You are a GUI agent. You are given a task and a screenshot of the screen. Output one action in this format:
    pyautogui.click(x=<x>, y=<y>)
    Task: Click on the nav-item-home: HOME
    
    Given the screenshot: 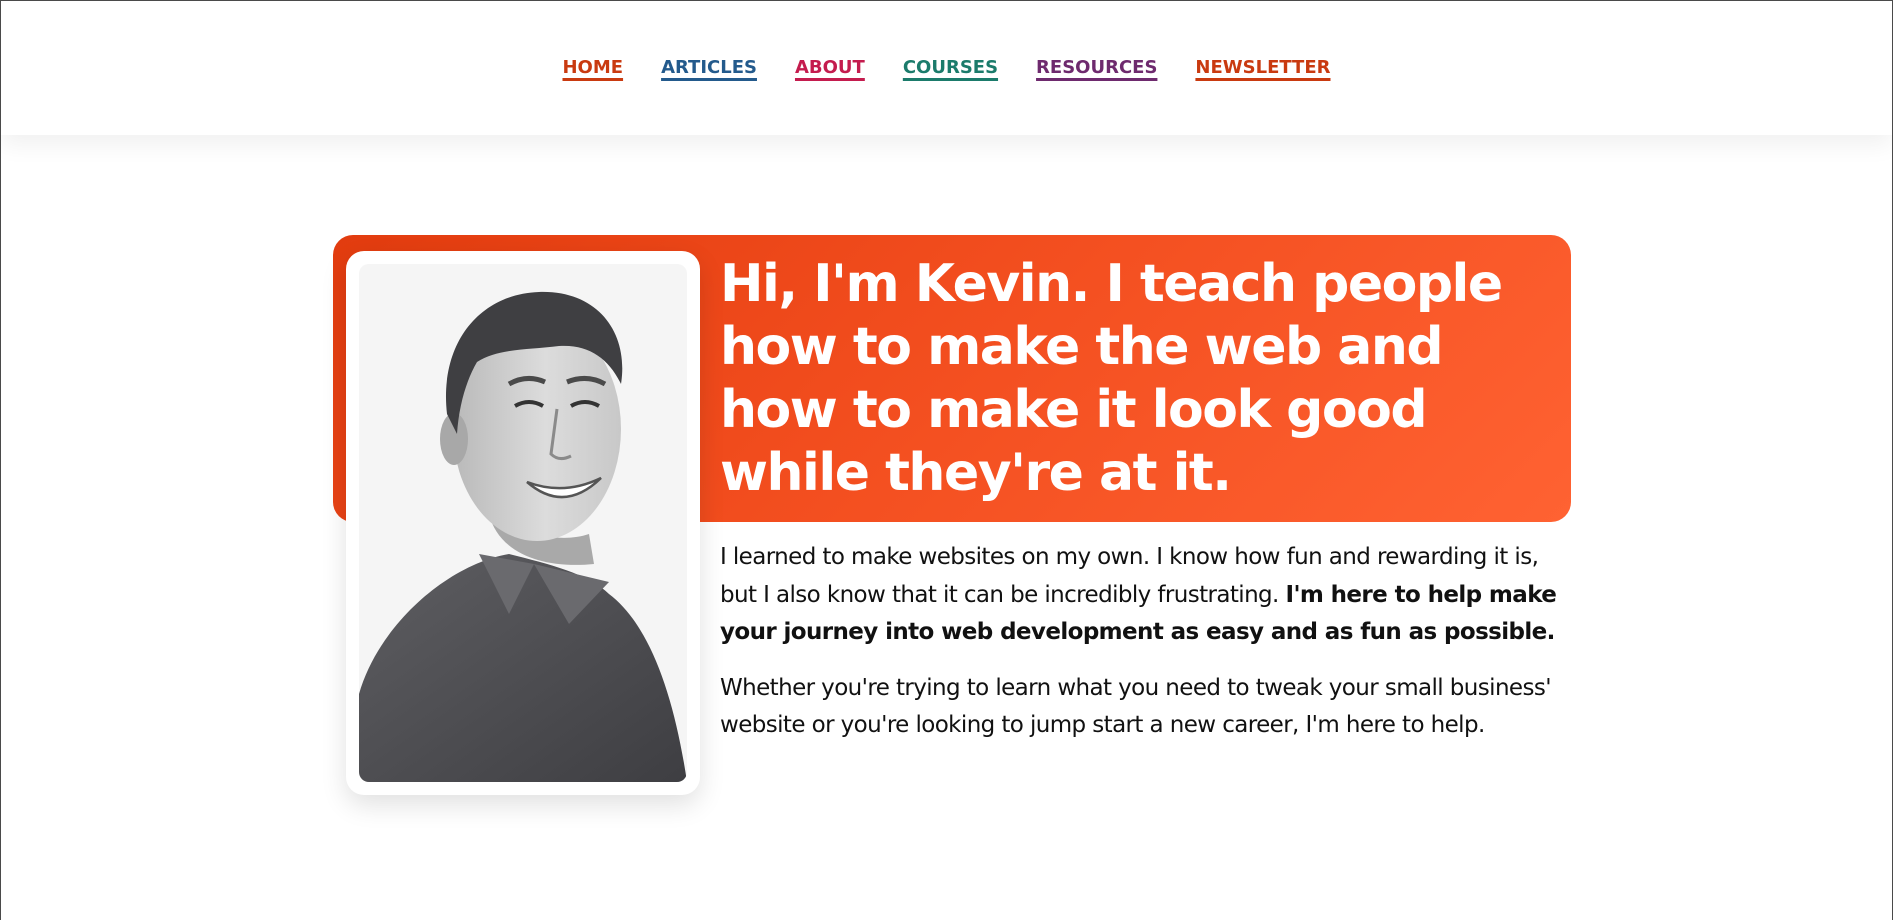 What is the action you would take?
    pyautogui.click(x=592, y=67)
    